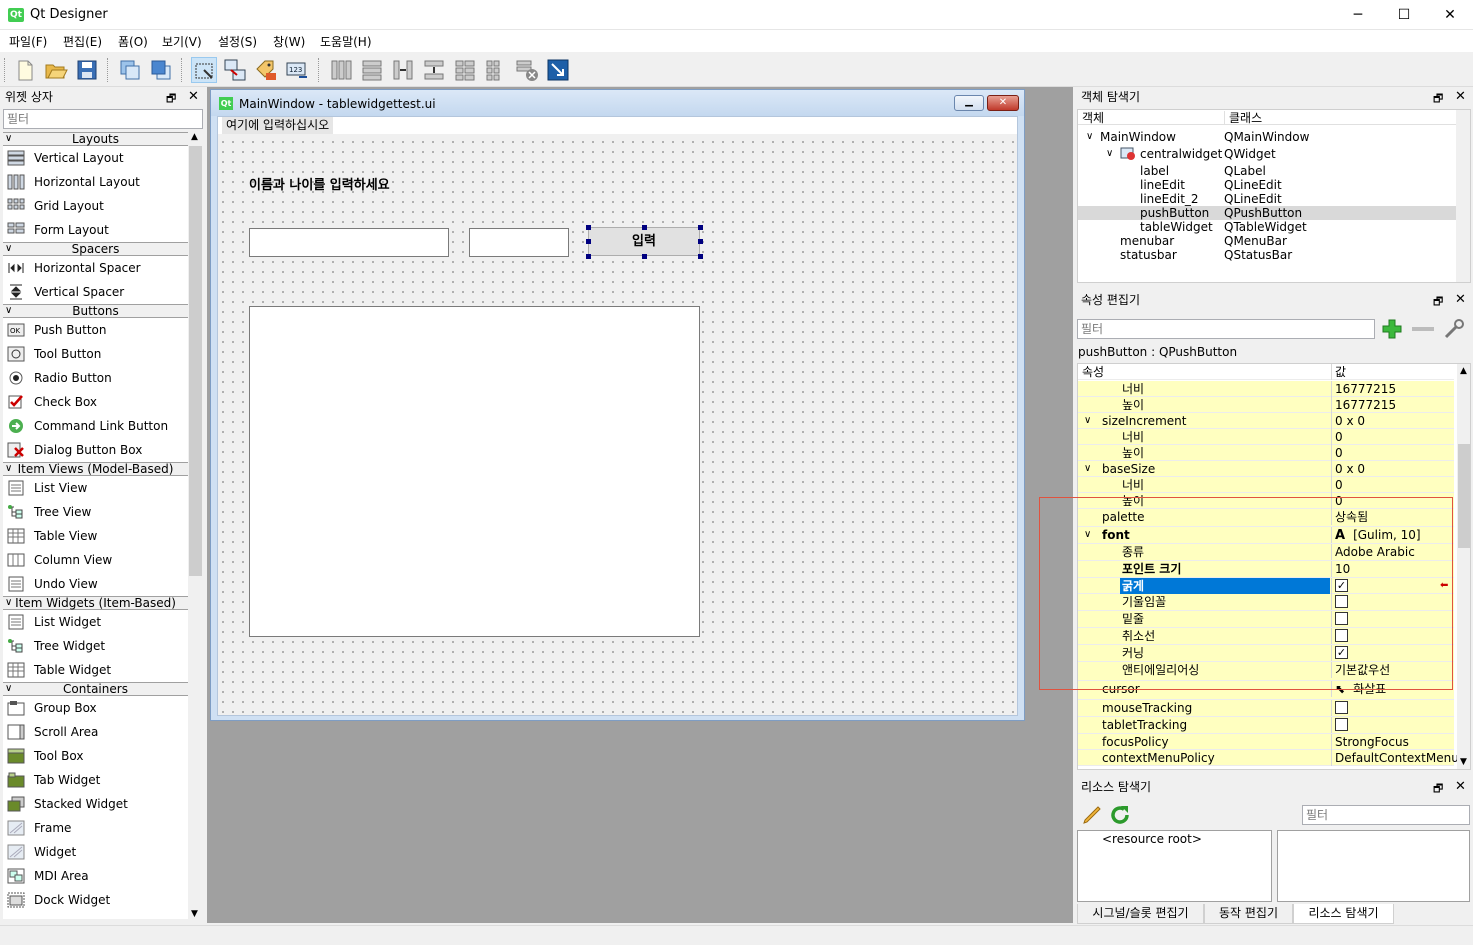  I want to click on category-spacers: ∨ Spacers, so click(95, 249).